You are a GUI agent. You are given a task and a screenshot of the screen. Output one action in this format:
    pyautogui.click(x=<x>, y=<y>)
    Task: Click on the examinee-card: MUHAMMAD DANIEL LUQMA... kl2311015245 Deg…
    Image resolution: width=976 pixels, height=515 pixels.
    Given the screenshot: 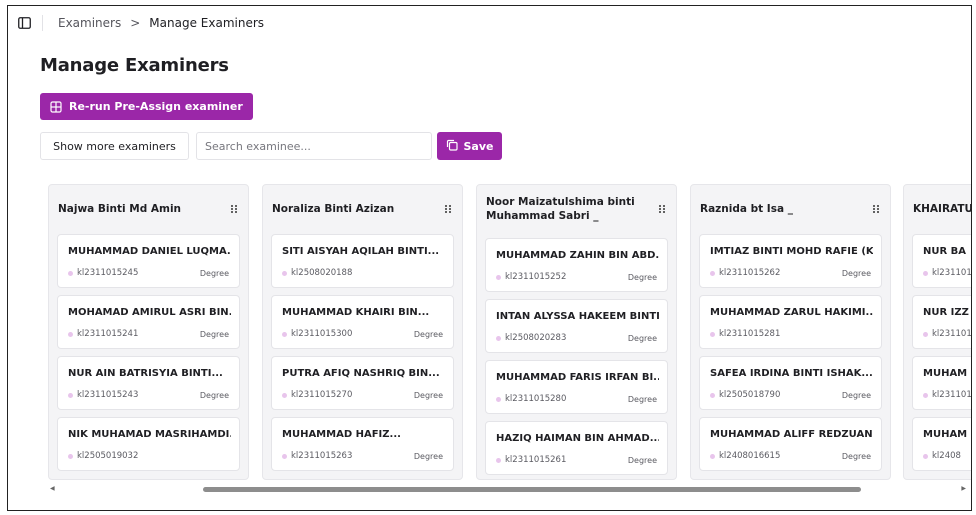 What is the action you would take?
    pyautogui.click(x=148, y=261)
    